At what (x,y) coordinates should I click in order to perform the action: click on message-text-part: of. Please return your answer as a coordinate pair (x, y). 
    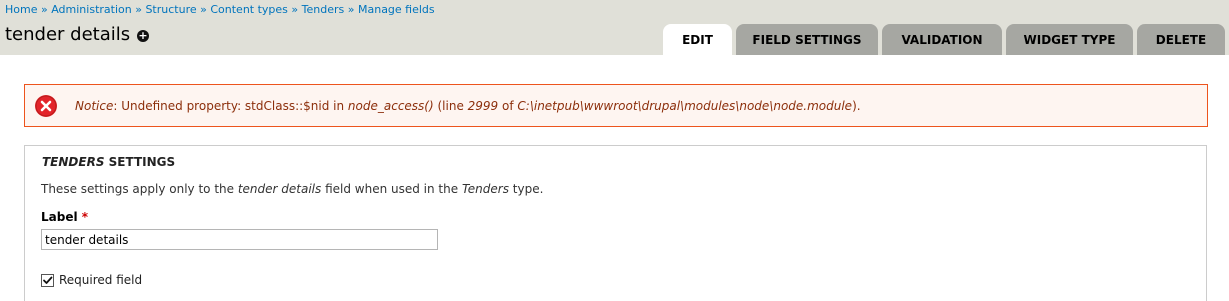
    Looking at the image, I should click on (508, 106).